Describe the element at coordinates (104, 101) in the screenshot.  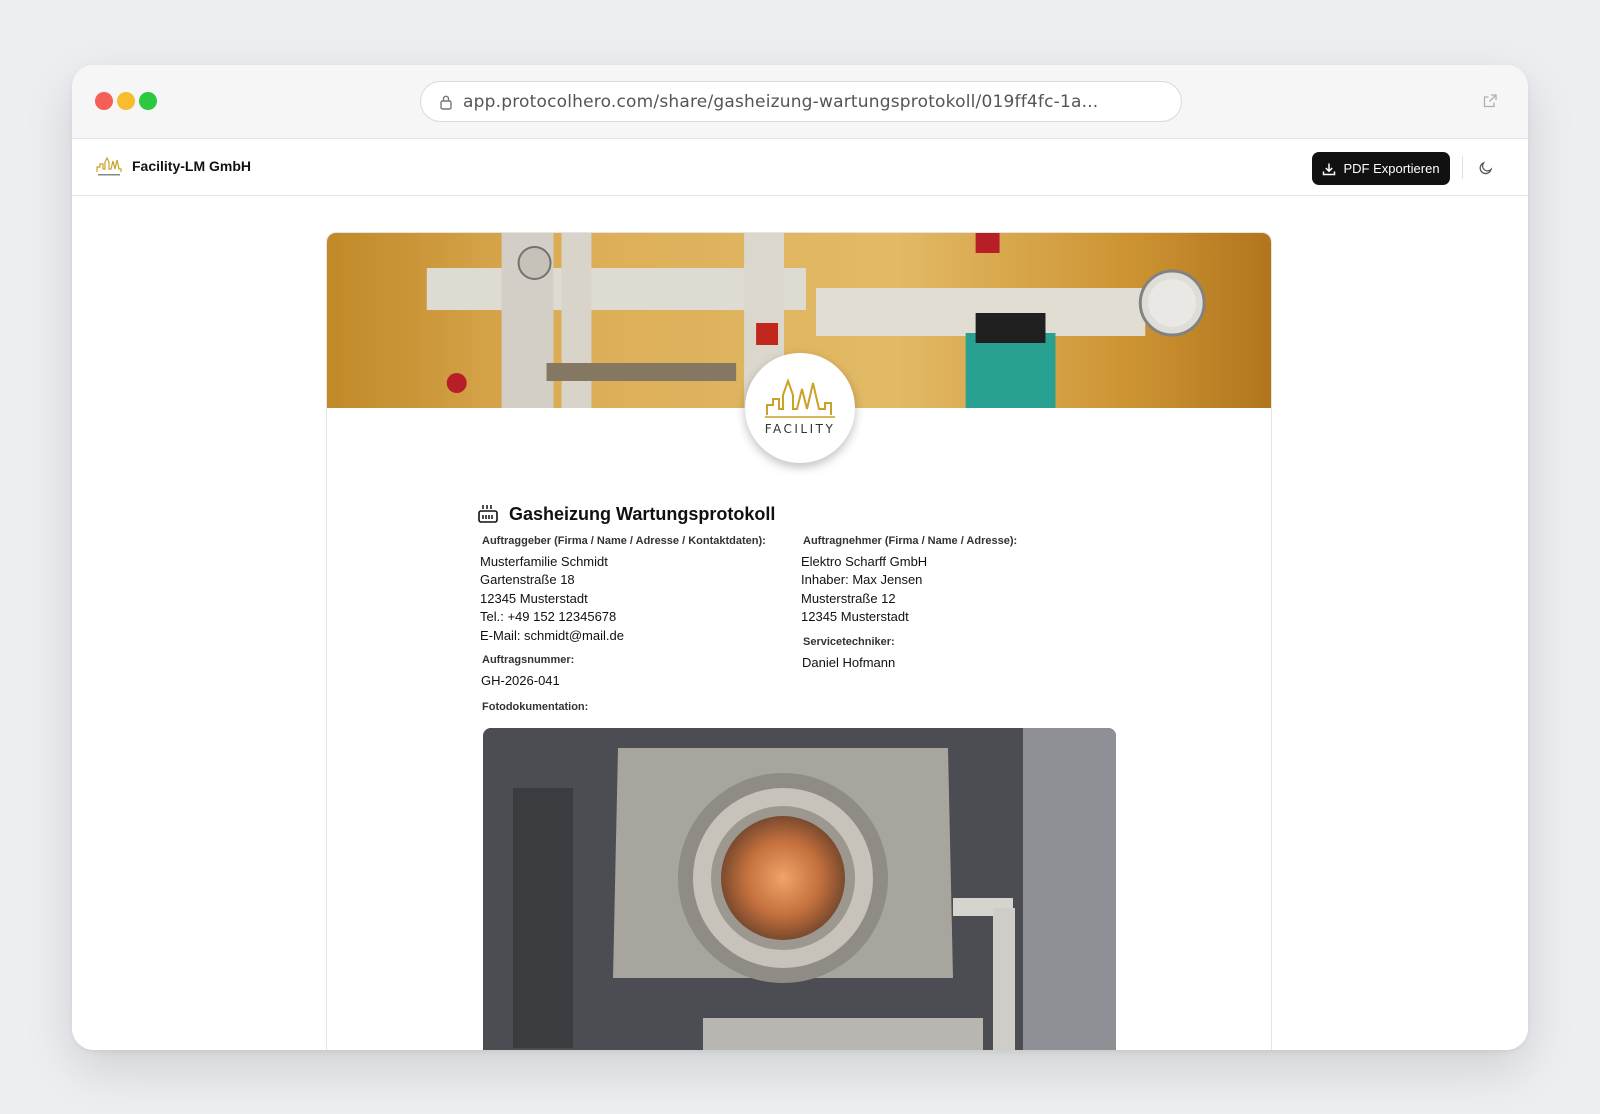
I see `close-window-button` at that location.